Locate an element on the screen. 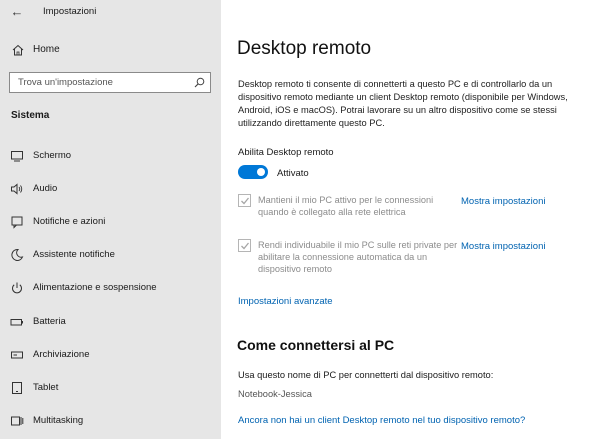 The height and width of the screenshot is (439, 610). sidebar-item-label: Notifiche e azioni is located at coordinates (69, 221).